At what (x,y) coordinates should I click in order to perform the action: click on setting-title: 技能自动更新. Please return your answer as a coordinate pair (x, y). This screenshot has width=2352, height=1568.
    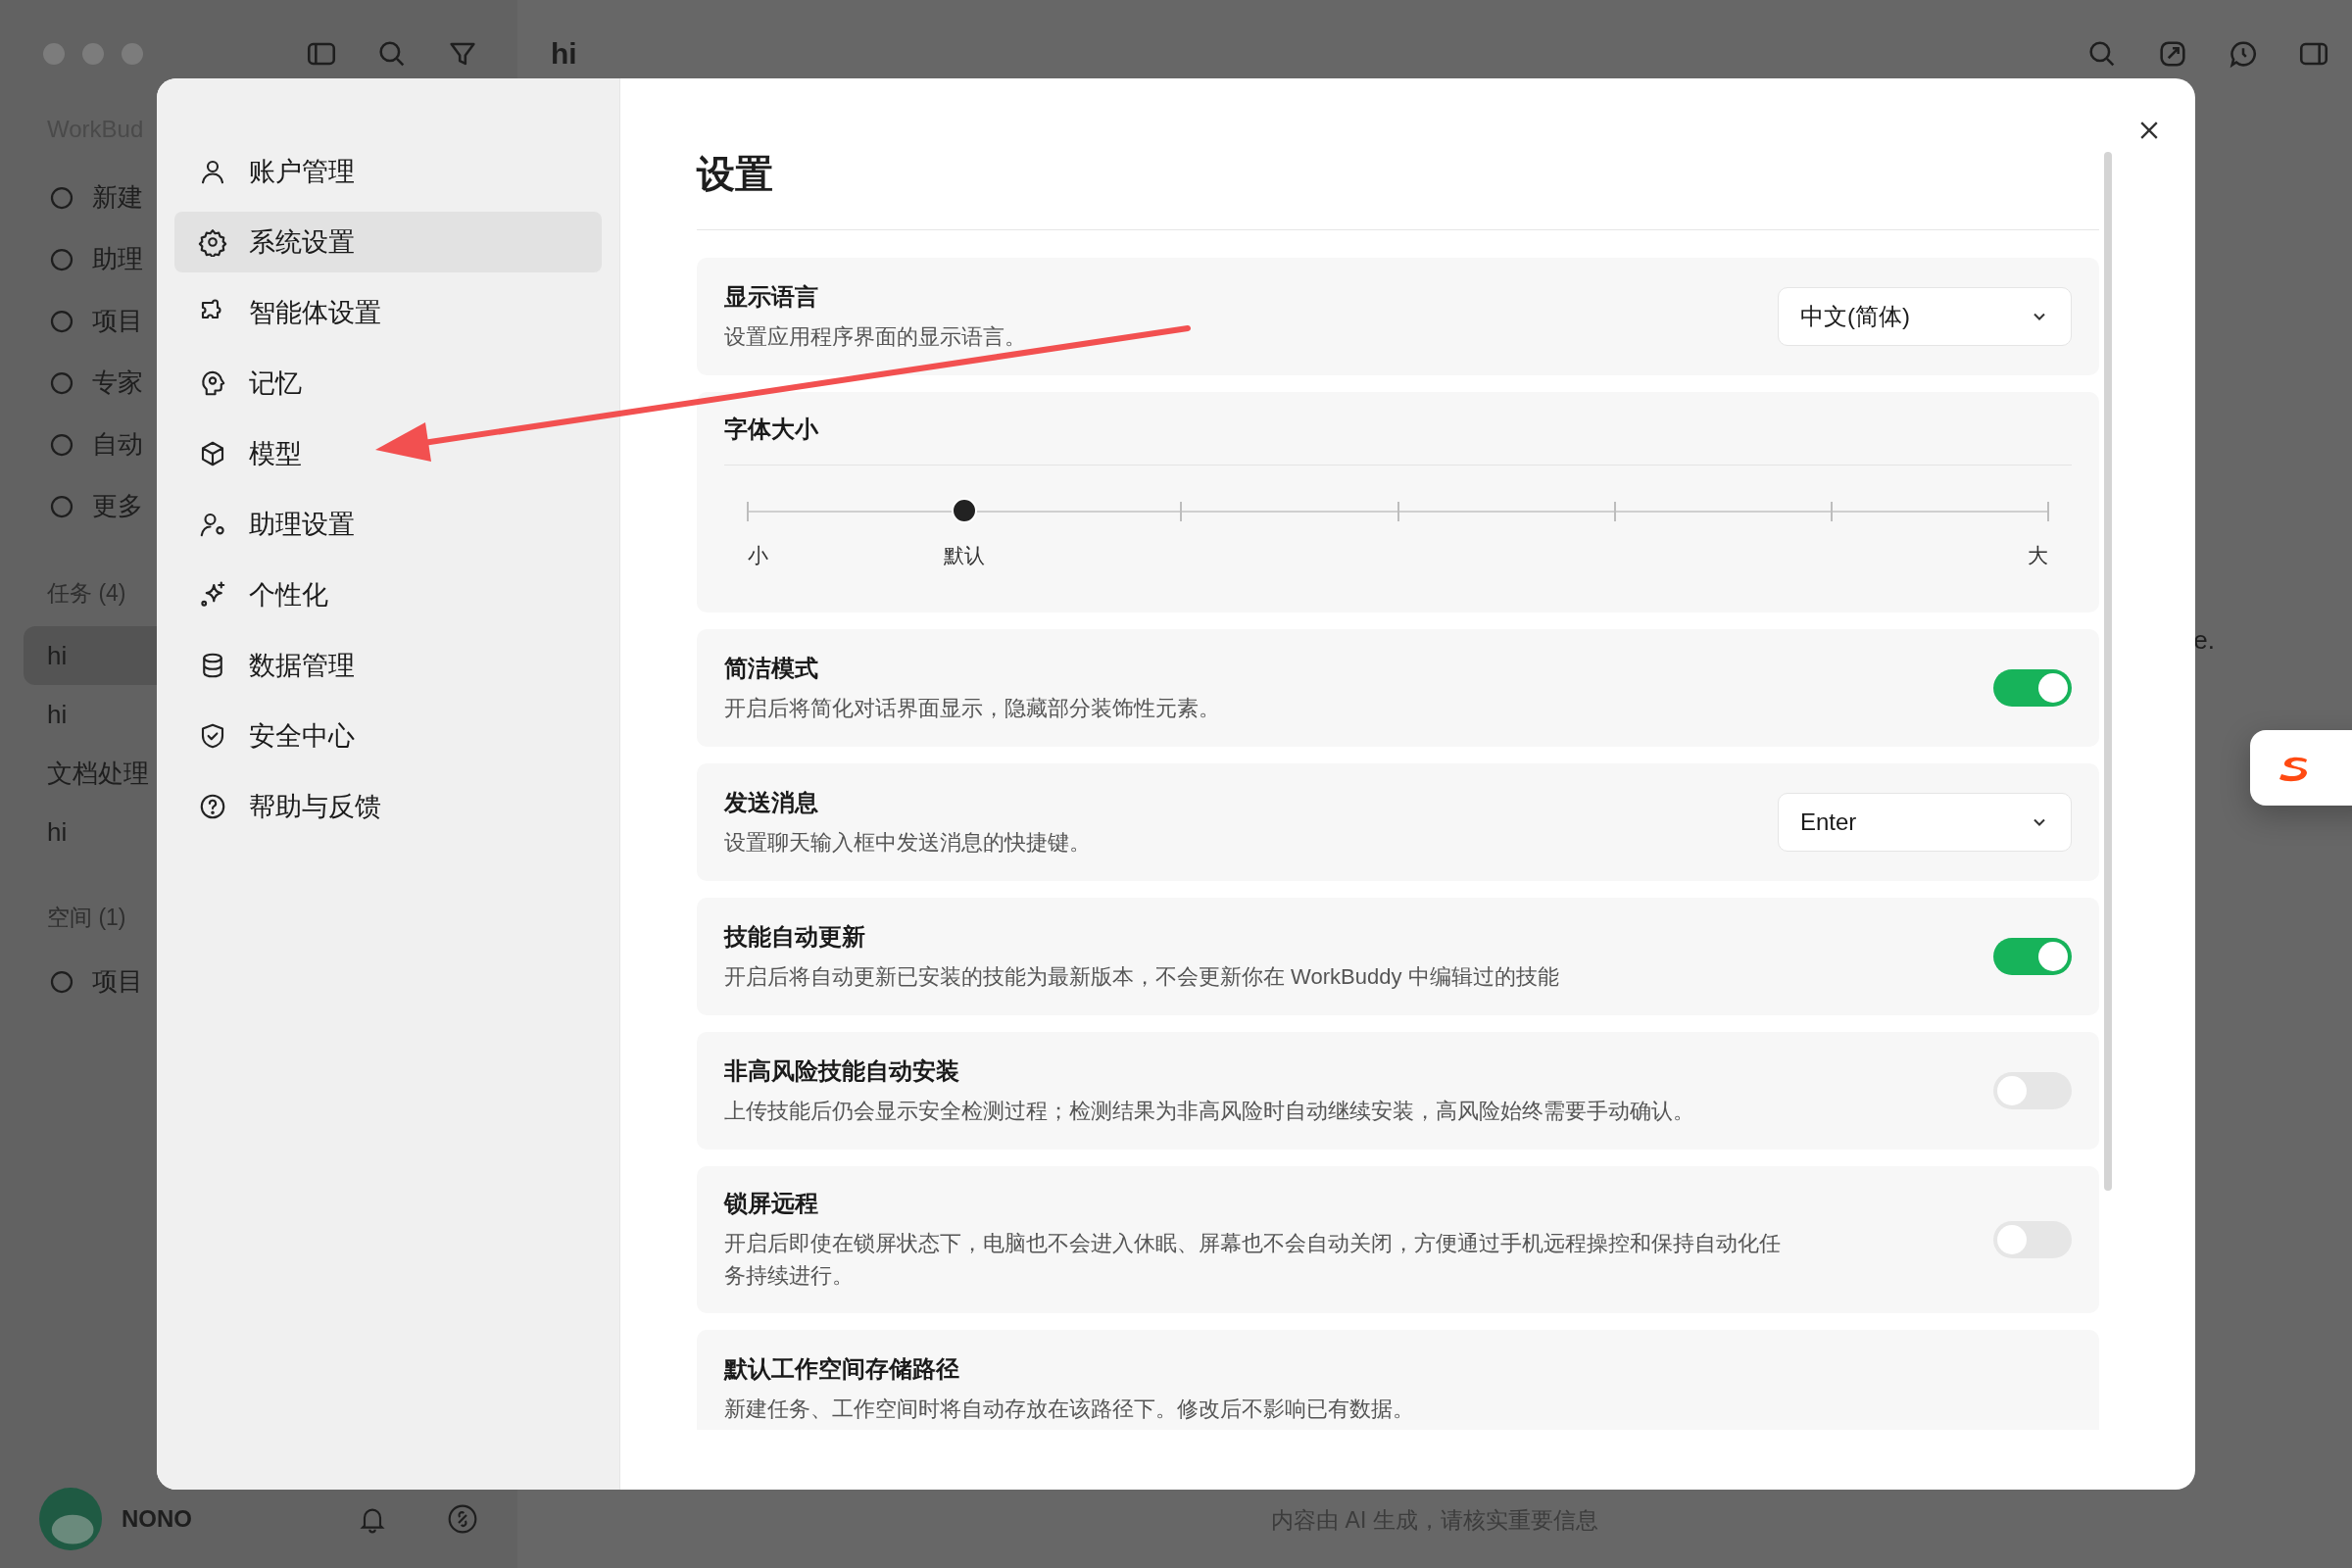
    Looking at the image, I should click on (795, 936).